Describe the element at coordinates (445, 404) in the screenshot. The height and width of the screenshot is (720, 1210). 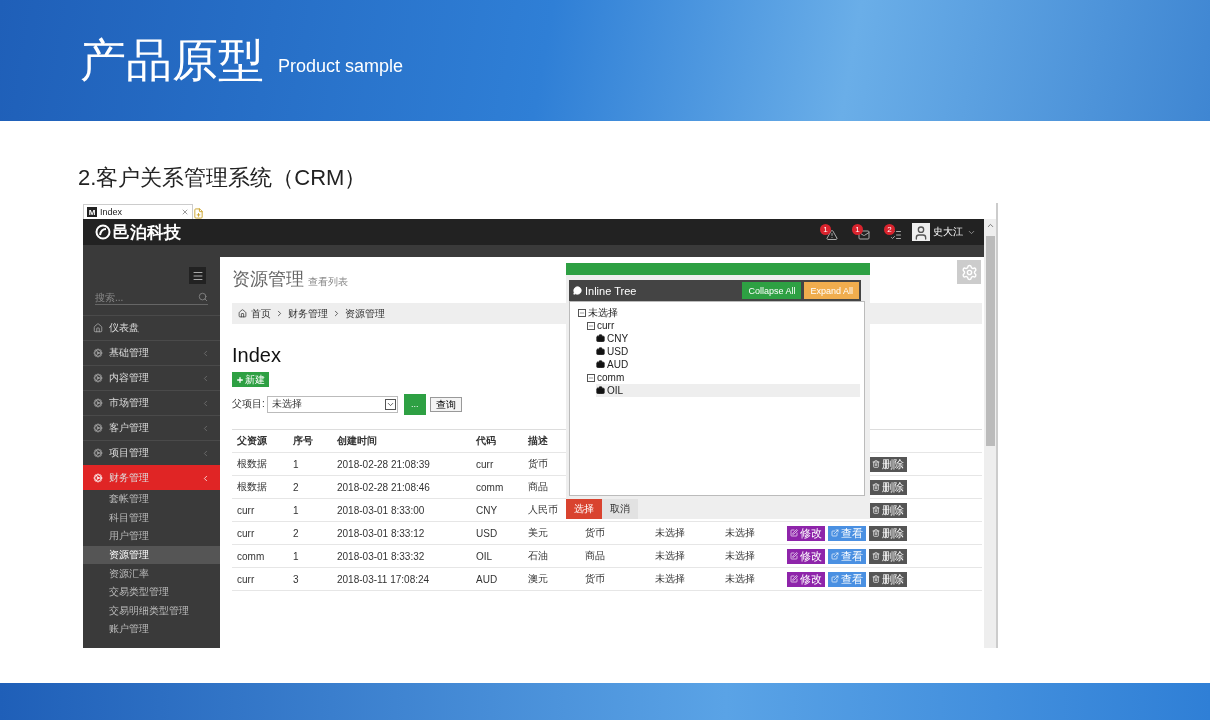
I see `query-button: 查询` at that location.